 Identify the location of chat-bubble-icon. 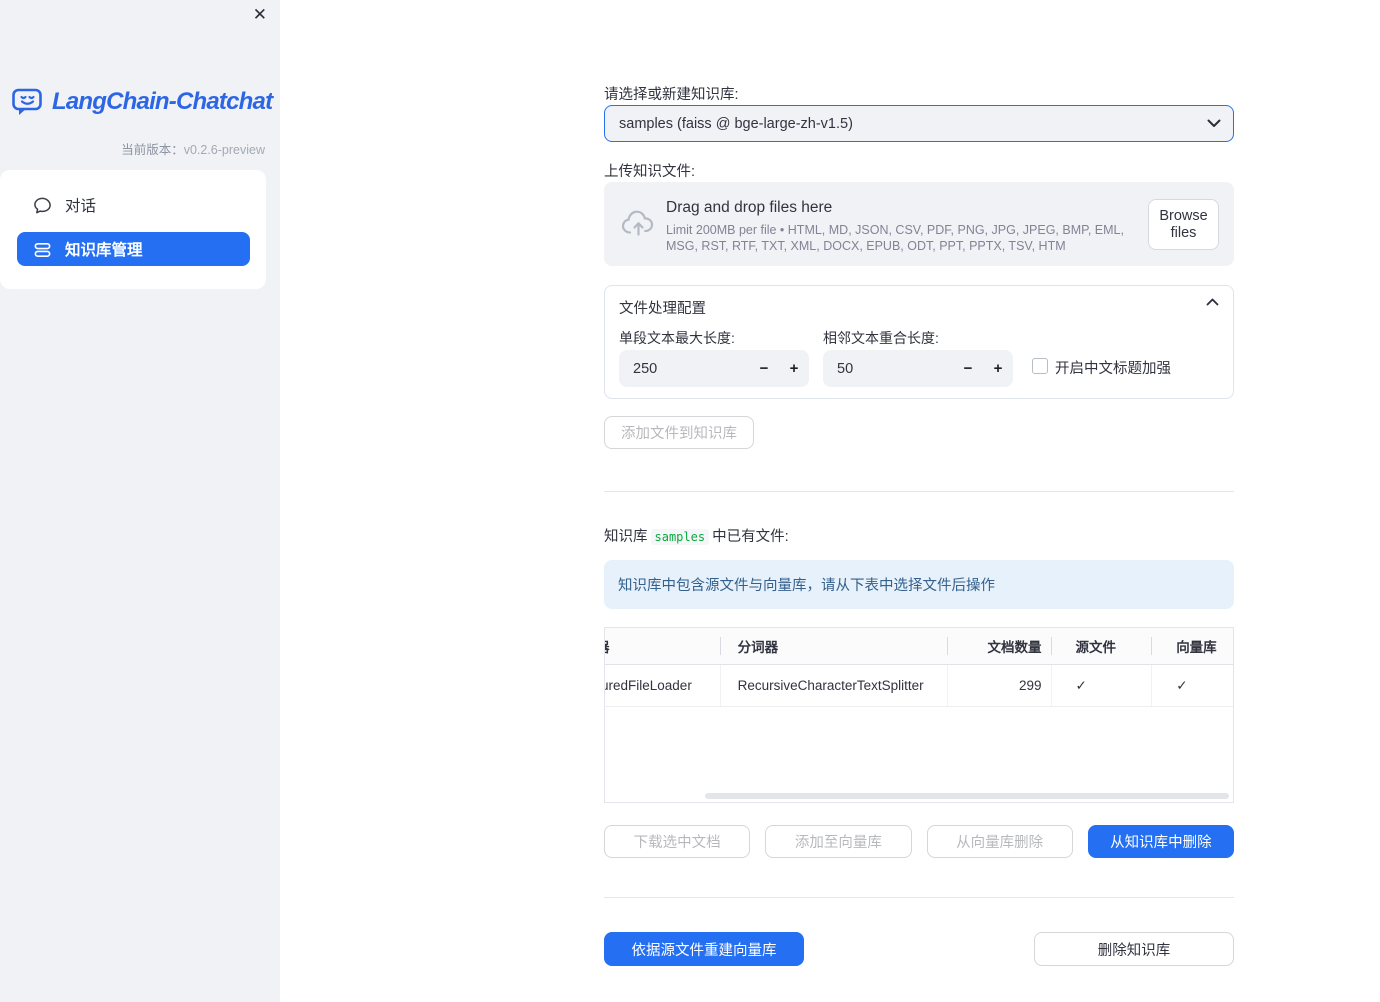
(42, 205).